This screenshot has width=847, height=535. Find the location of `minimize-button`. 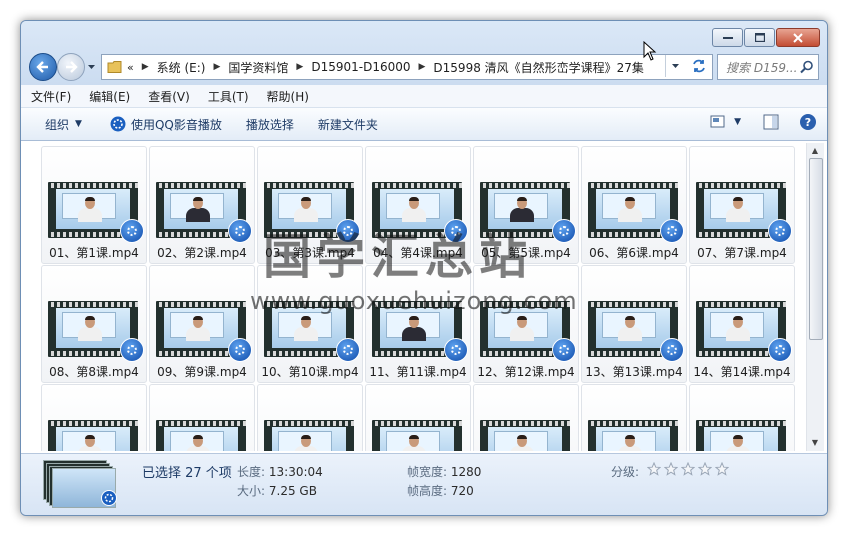

minimize-button is located at coordinates (727, 37).